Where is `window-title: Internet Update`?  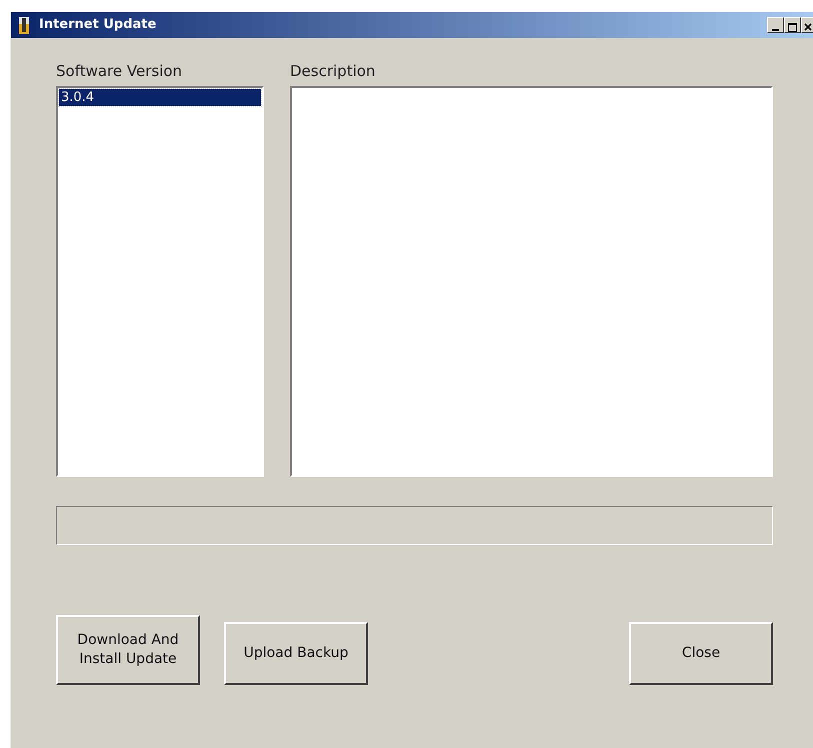
window-title: Internet Update is located at coordinates (97, 25).